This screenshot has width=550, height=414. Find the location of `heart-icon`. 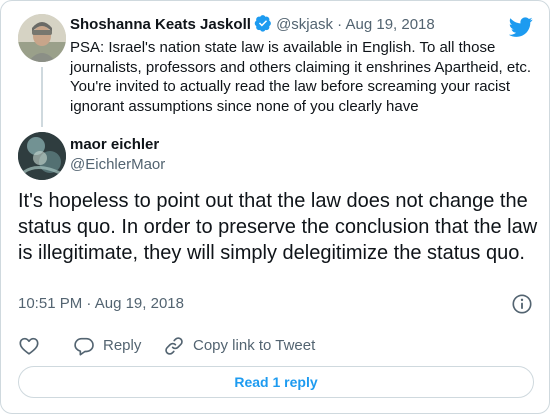

heart-icon is located at coordinates (29, 346).